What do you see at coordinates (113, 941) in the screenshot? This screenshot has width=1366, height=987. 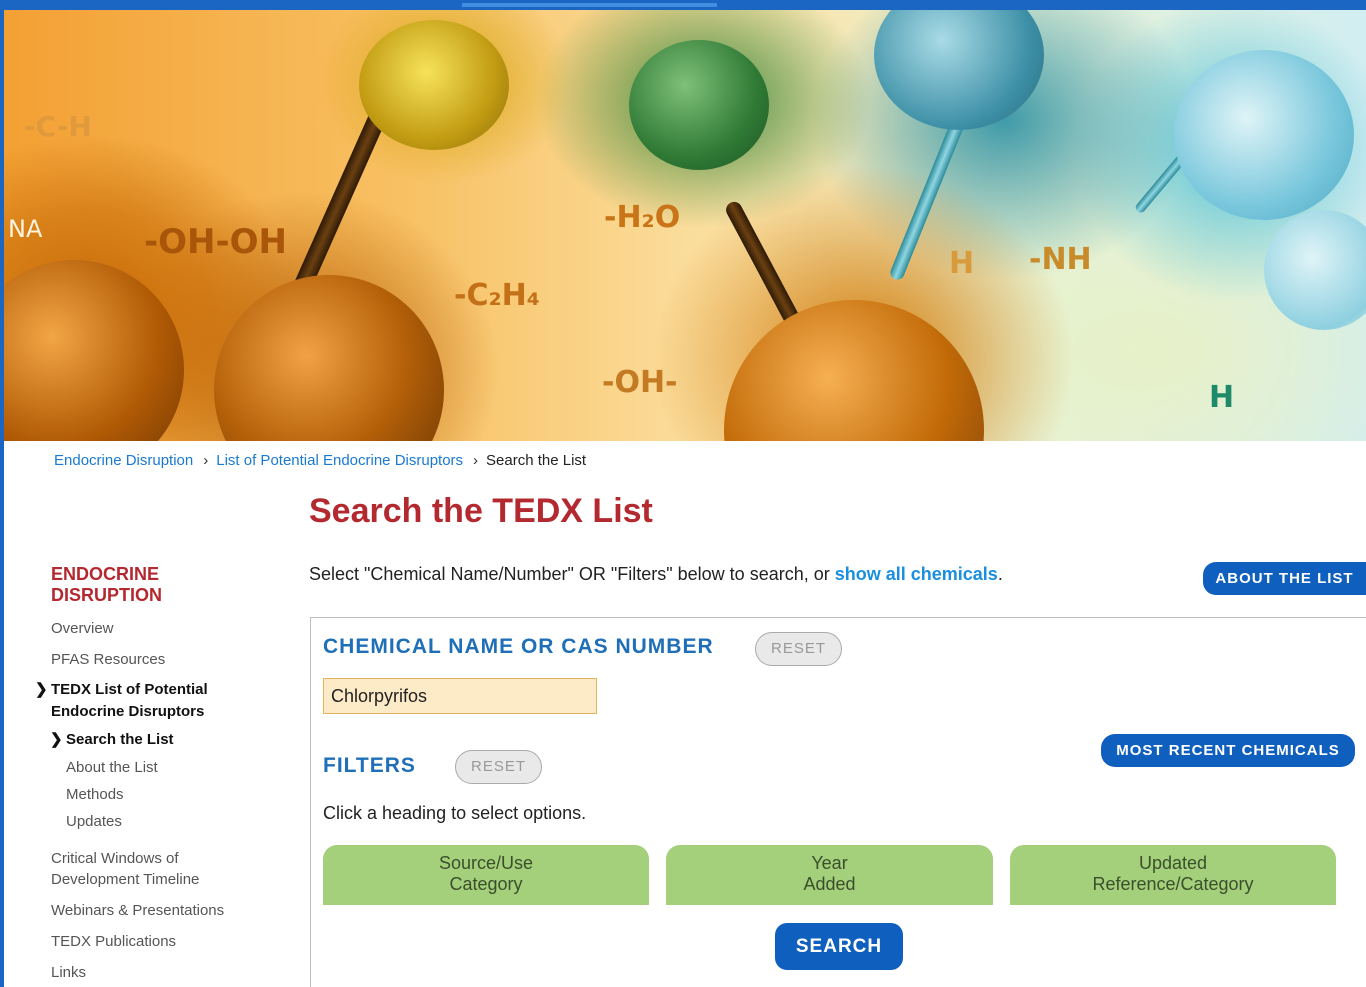 I see `sidebar-item-tedx-publications: TEDX Publications` at bounding box center [113, 941].